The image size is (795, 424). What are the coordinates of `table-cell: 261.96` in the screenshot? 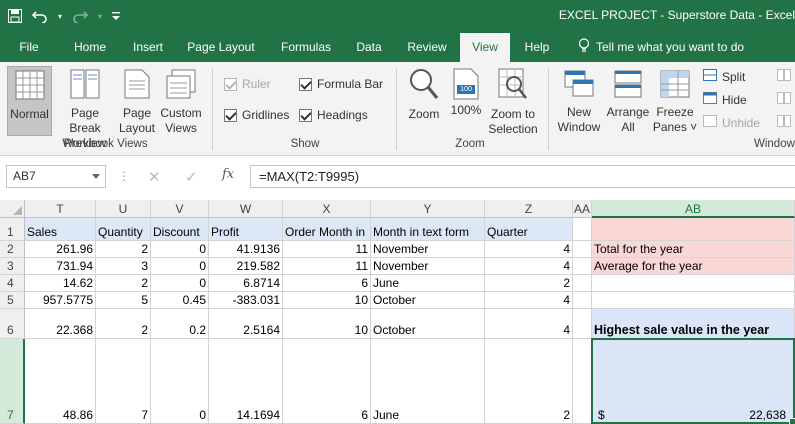 It's located at (60, 249).